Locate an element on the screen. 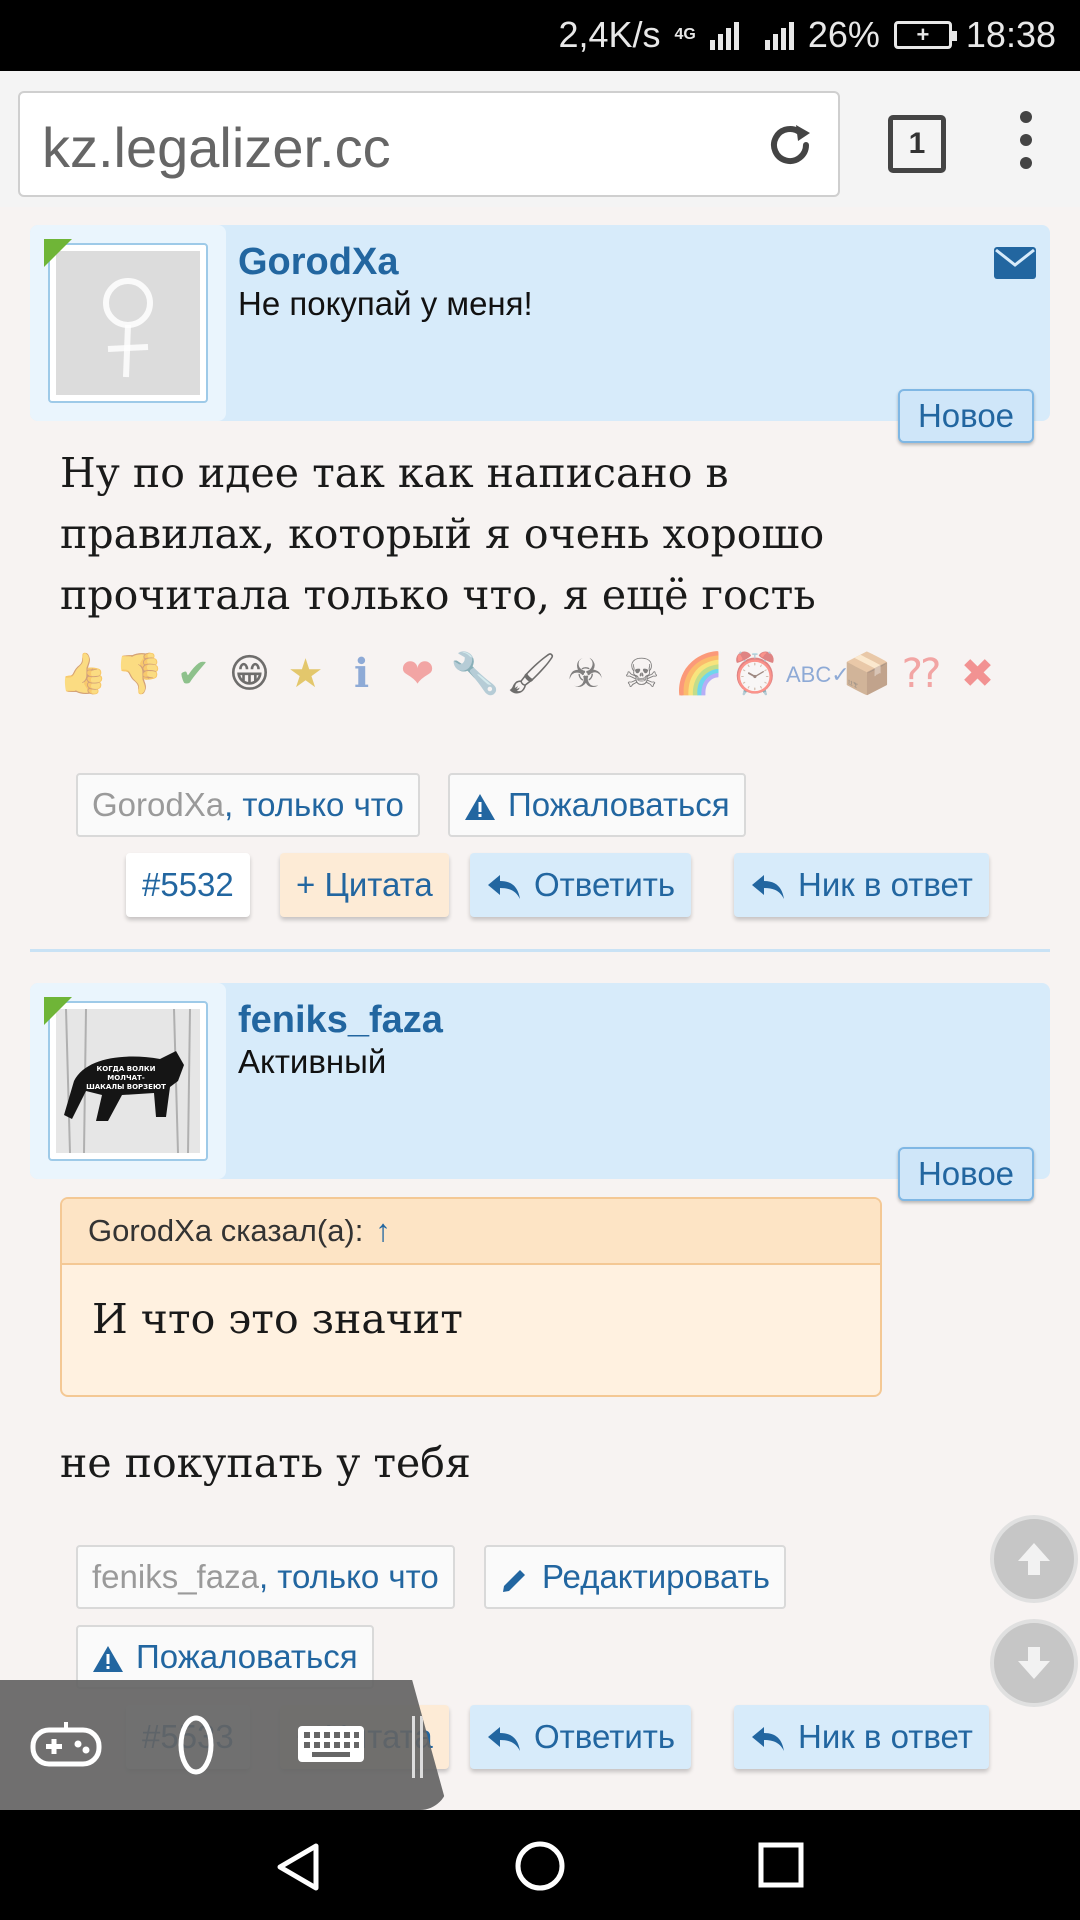  avatar-frame is located at coordinates (128, 323).